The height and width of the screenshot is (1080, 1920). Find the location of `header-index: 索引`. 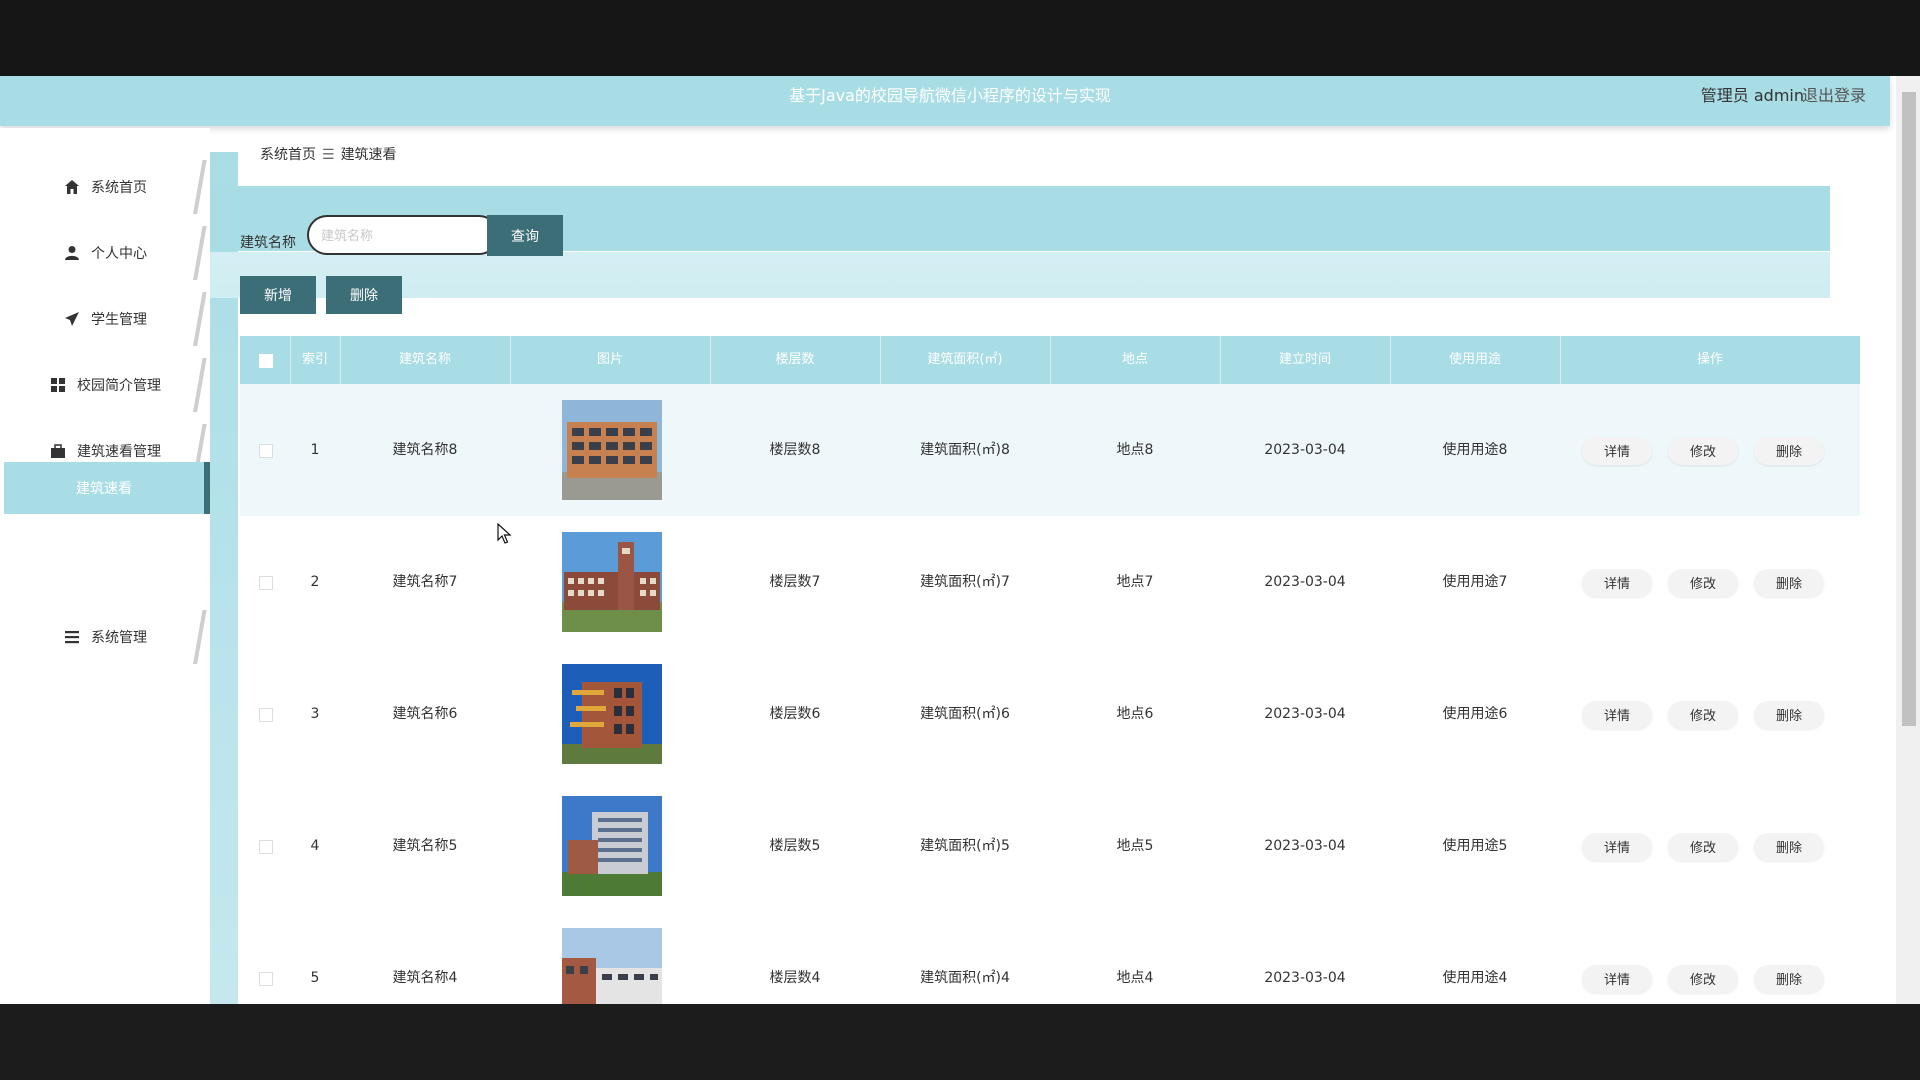

header-index: 索引 is located at coordinates (315, 360).